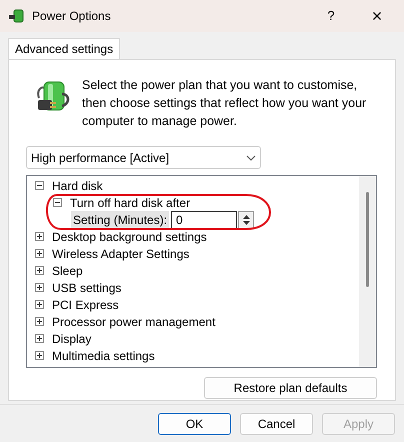 This screenshot has height=442, width=404. What do you see at coordinates (251, 157) in the screenshot?
I see `chevron-down-icon` at bounding box center [251, 157].